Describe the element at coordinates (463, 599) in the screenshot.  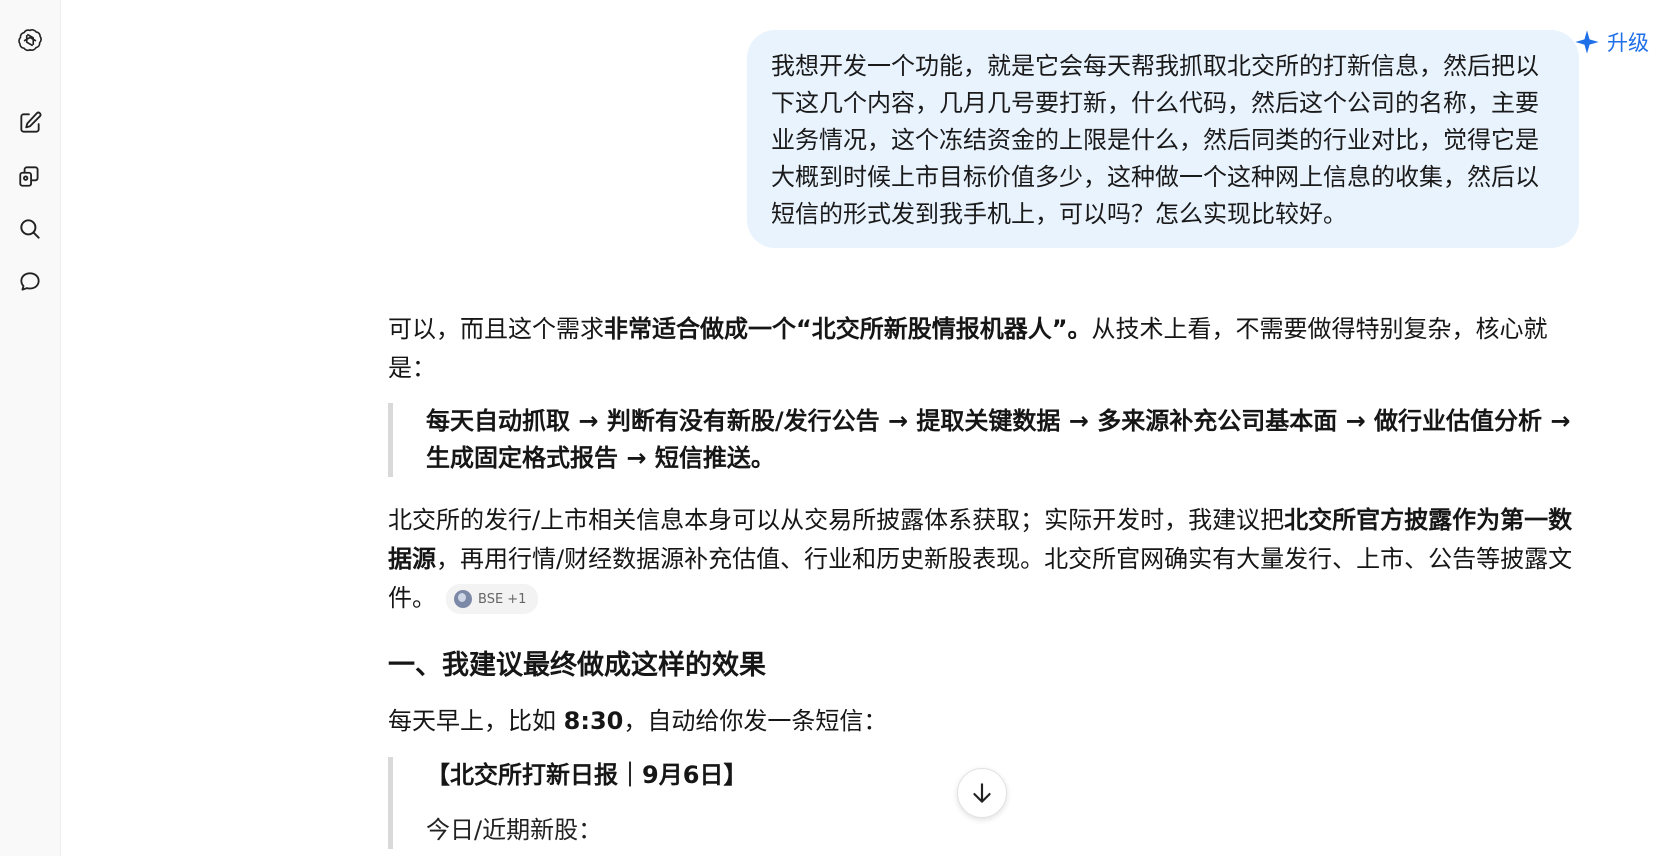
I see `globe-icon` at that location.